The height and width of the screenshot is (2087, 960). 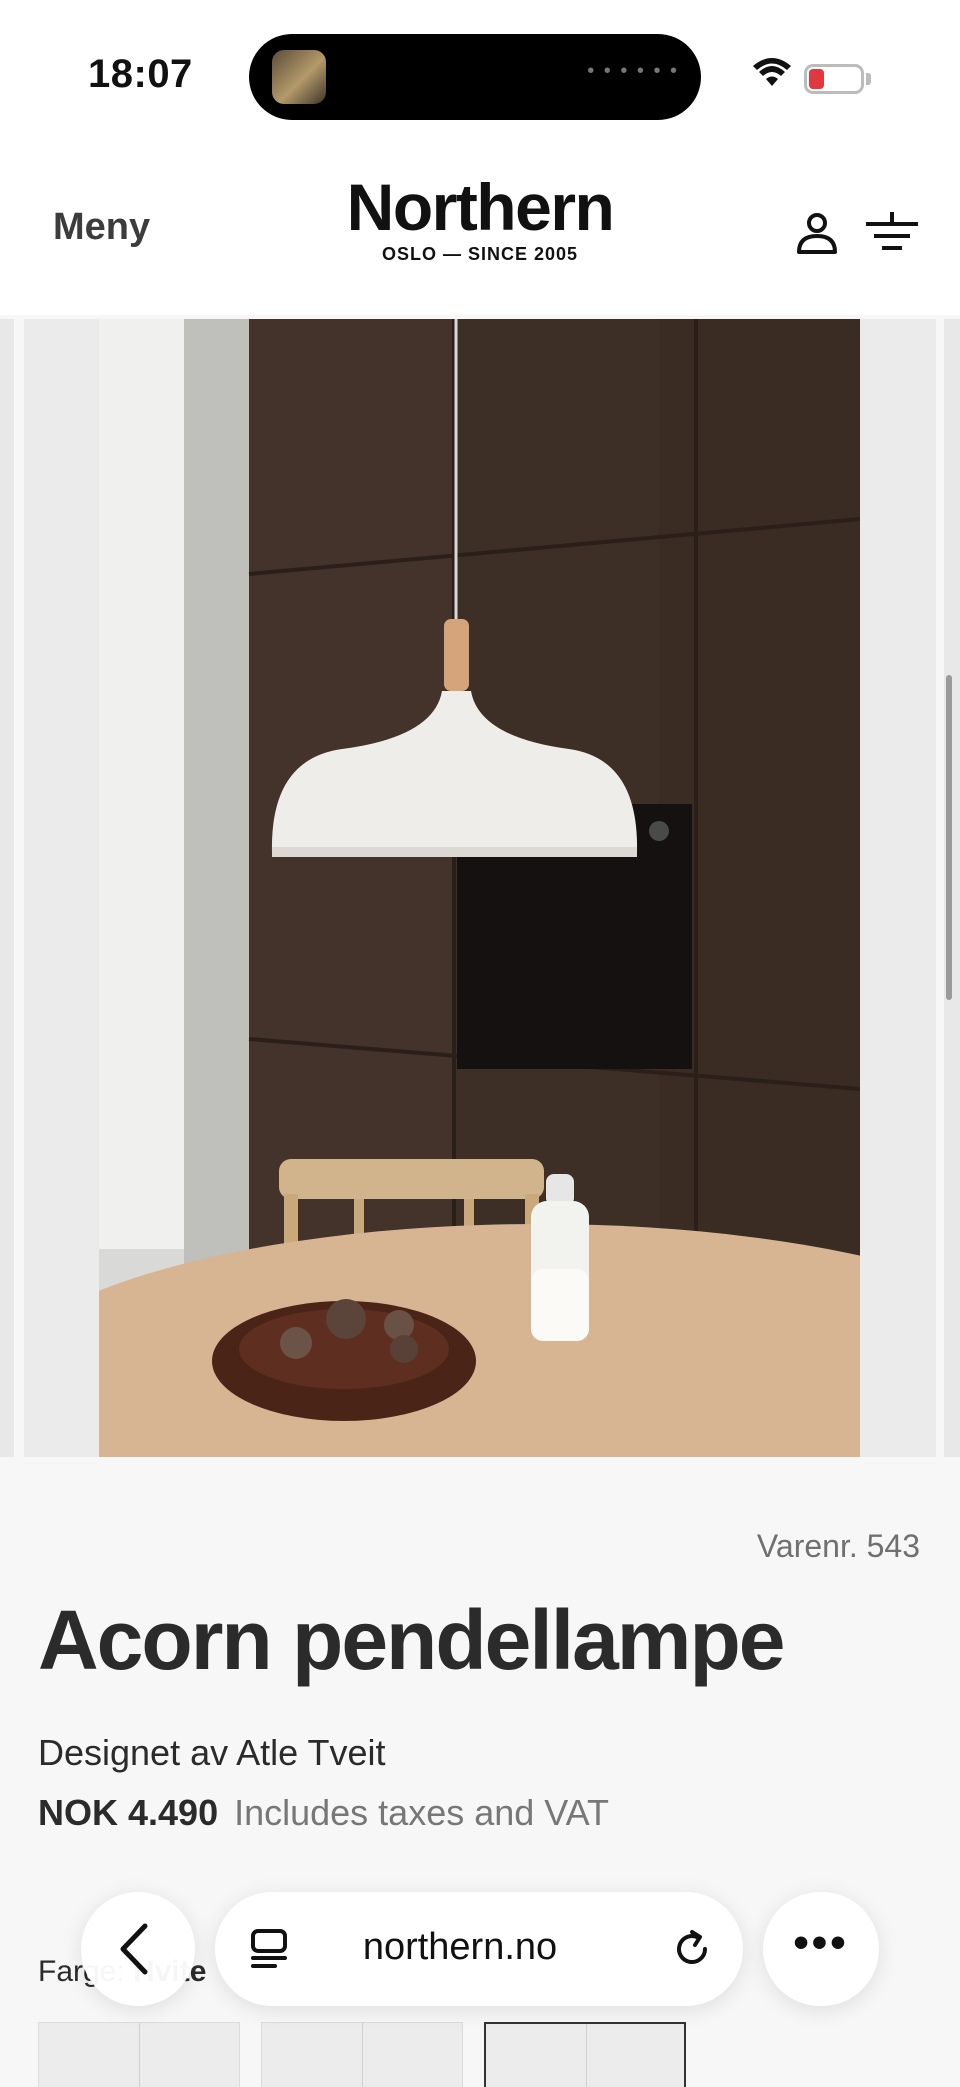 I want to click on product-title: Acorn pendellampe, so click(x=412, y=1640).